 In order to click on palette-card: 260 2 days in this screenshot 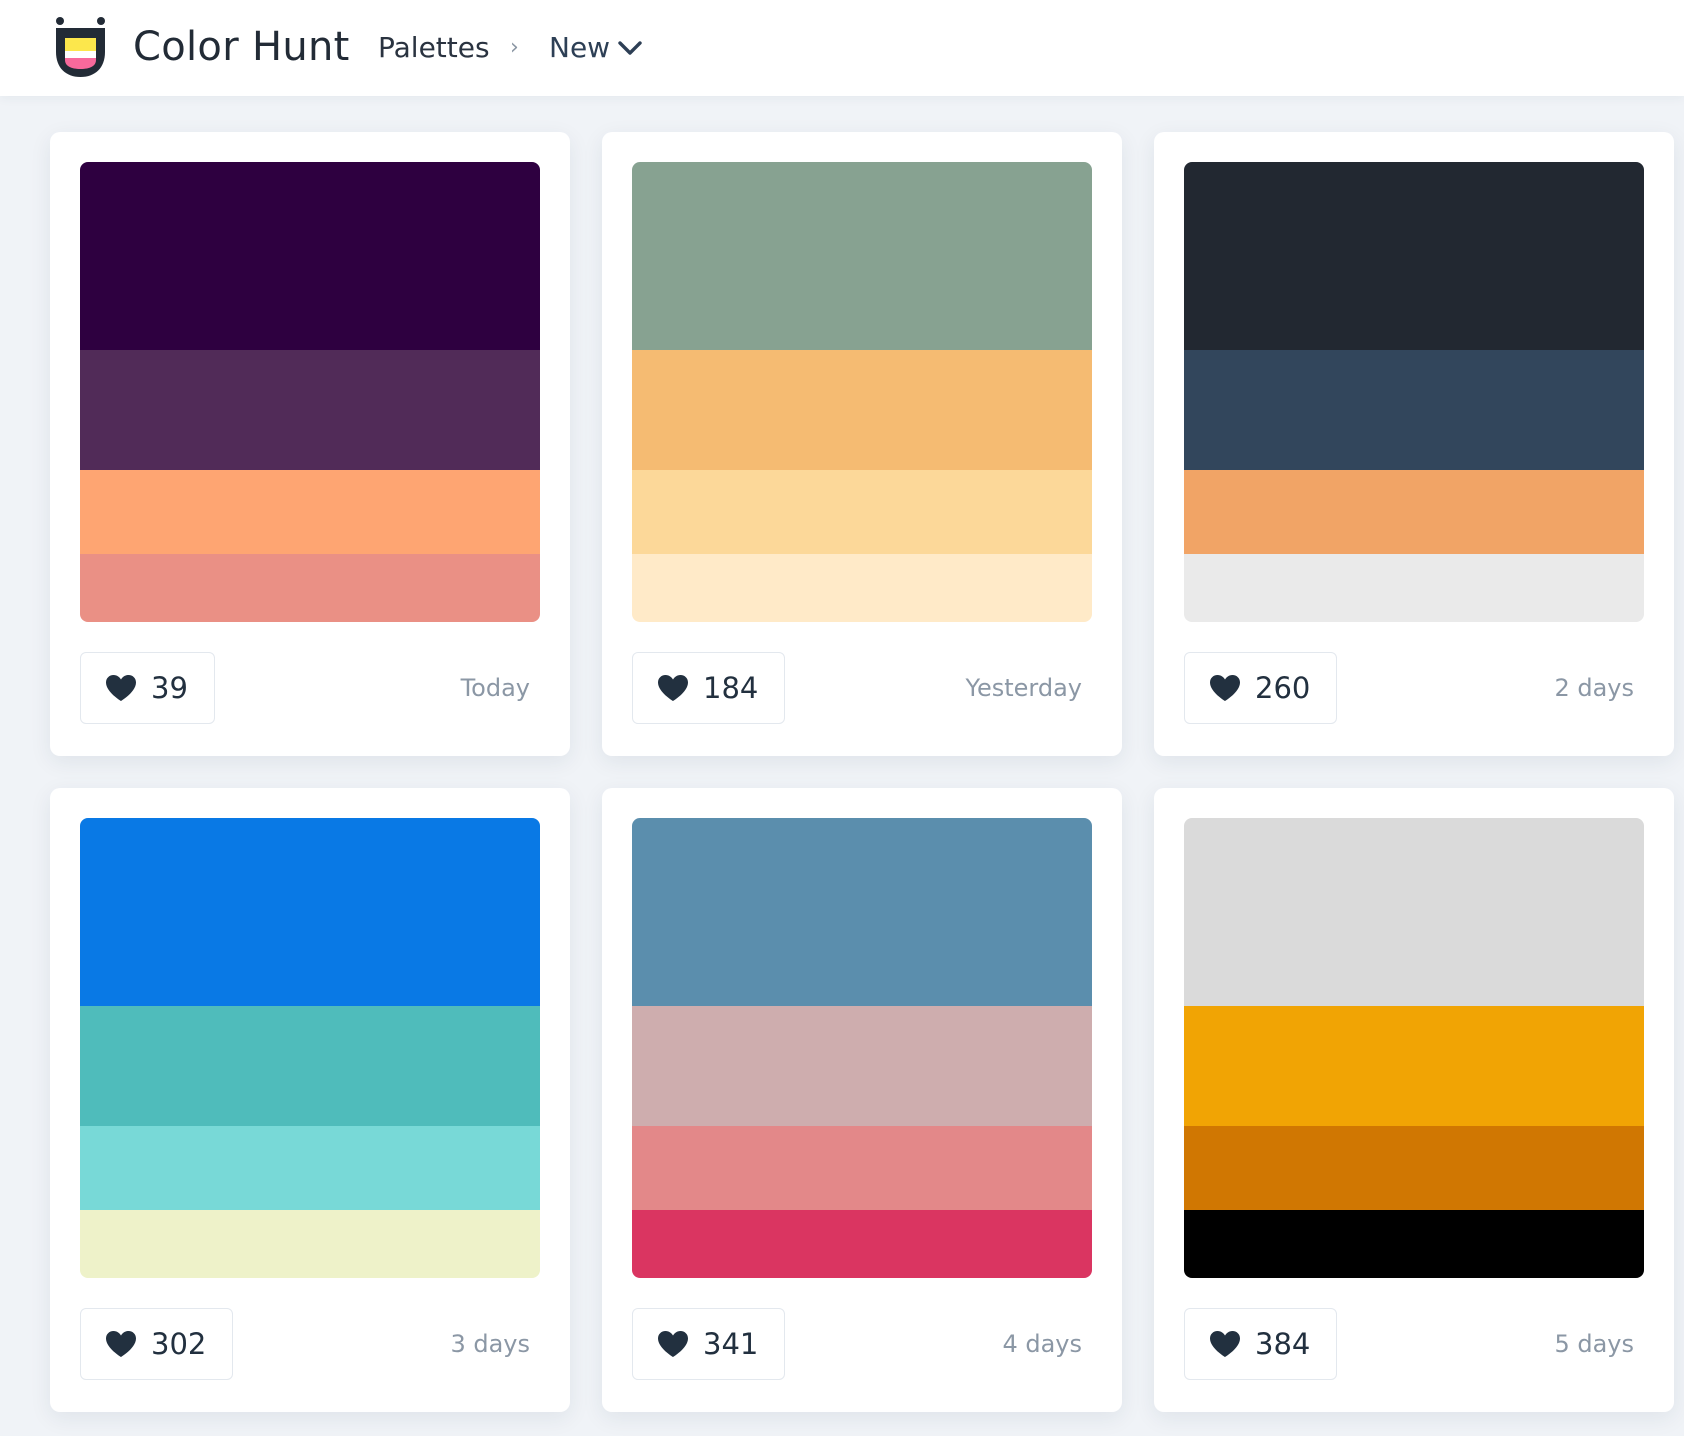, I will do `click(1414, 444)`.